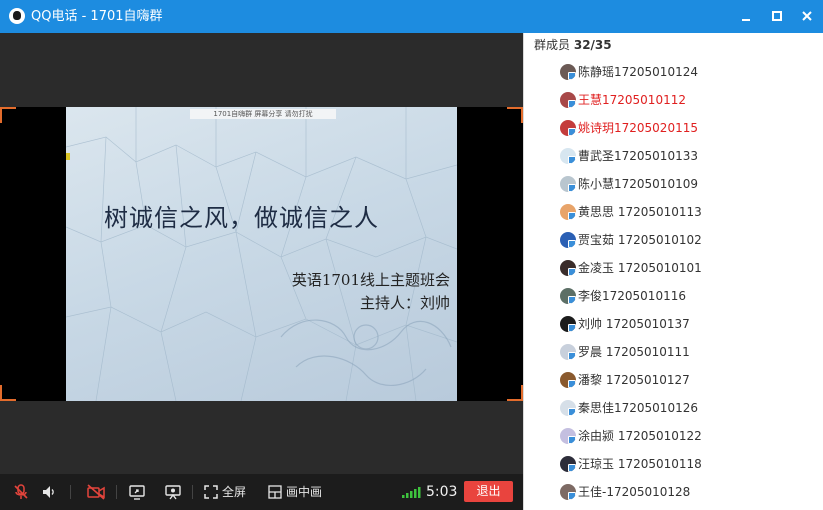  I want to click on call-timer: 5:03, so click(442, 492).